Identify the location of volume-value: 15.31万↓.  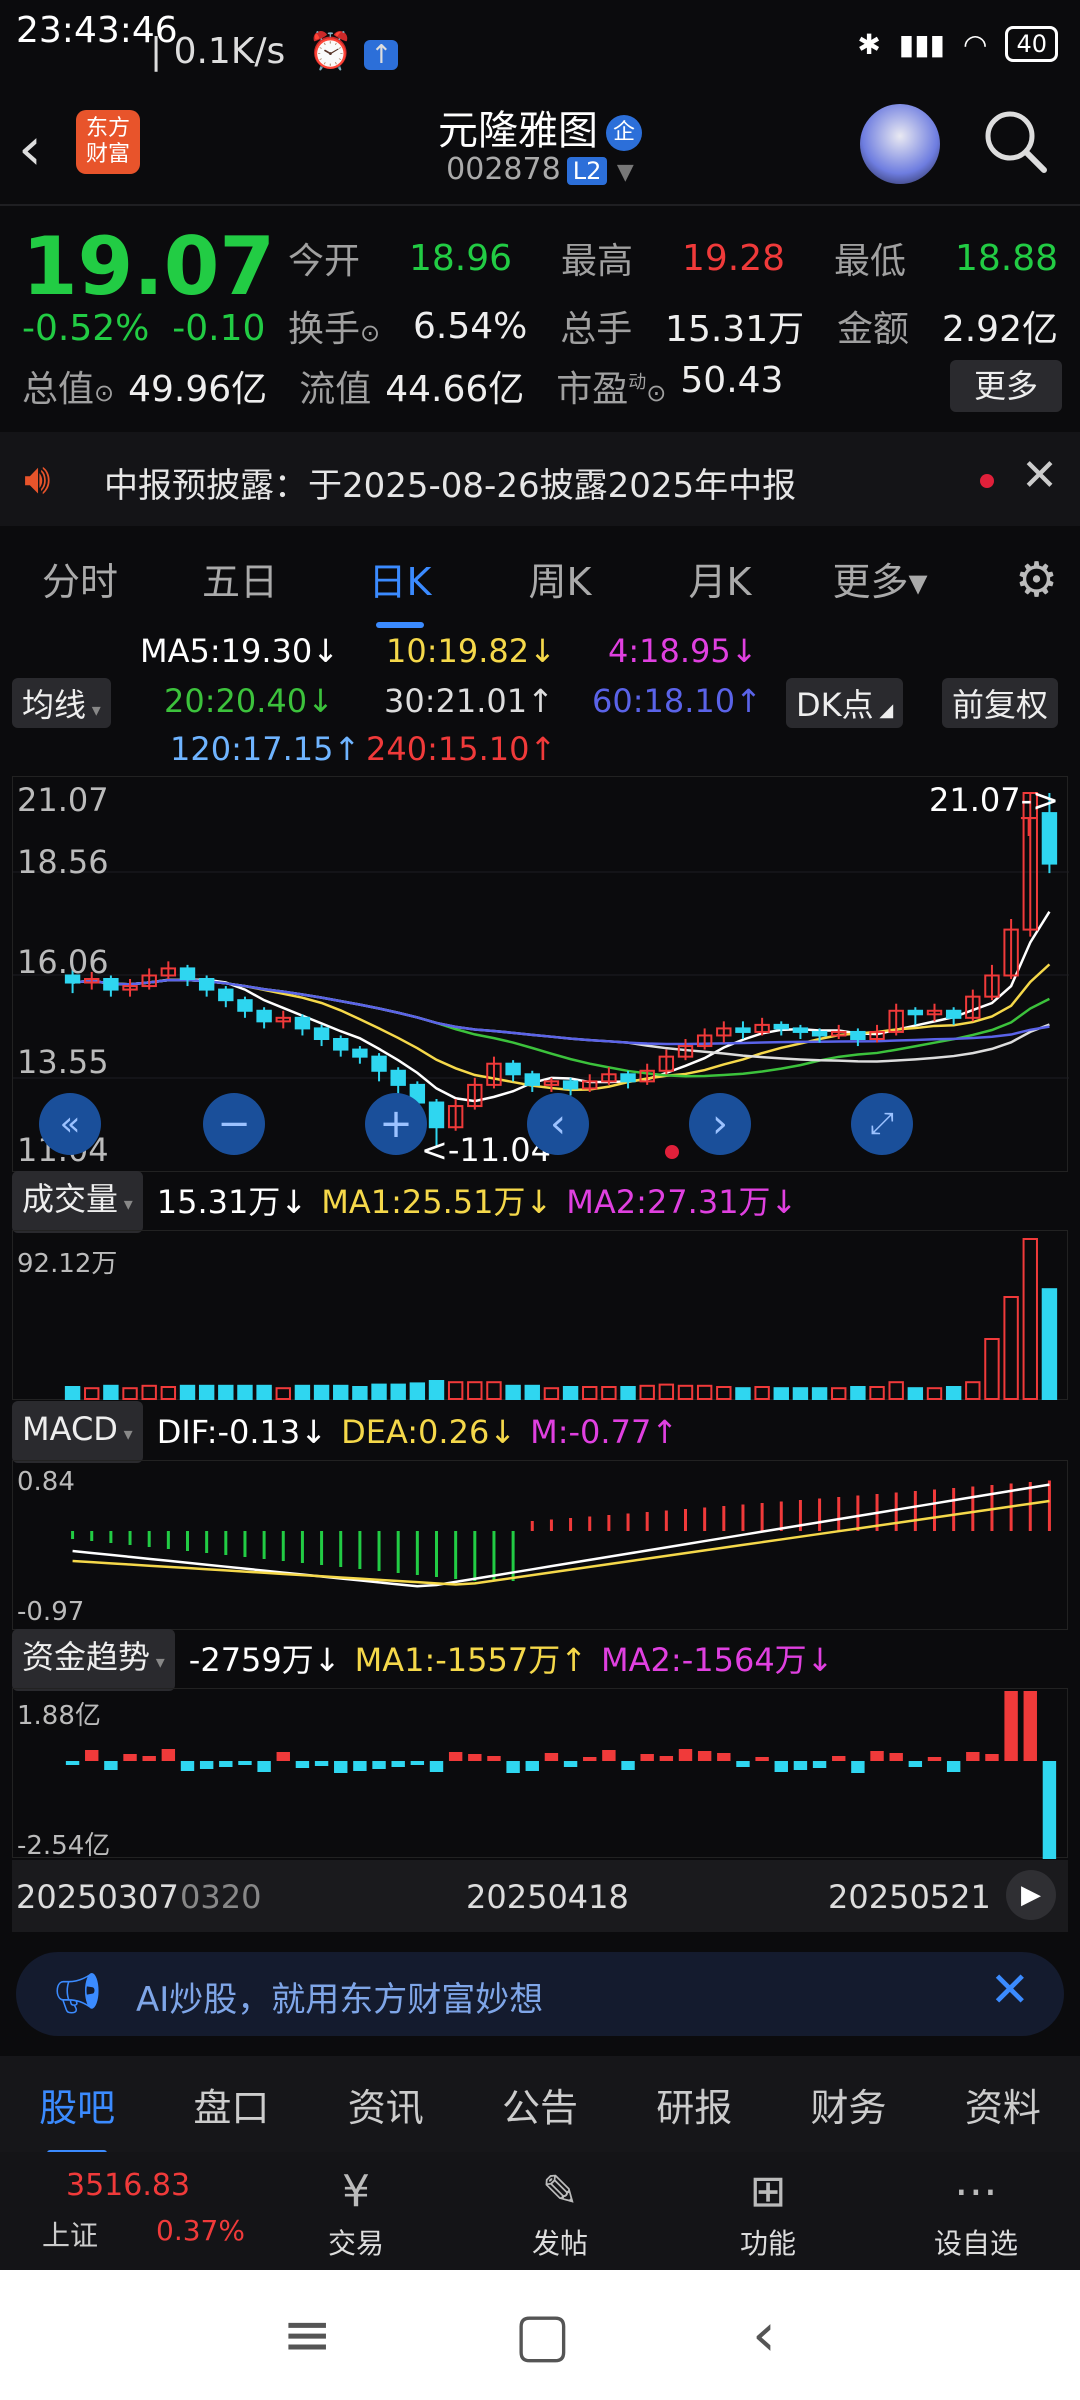
(232, 1202).